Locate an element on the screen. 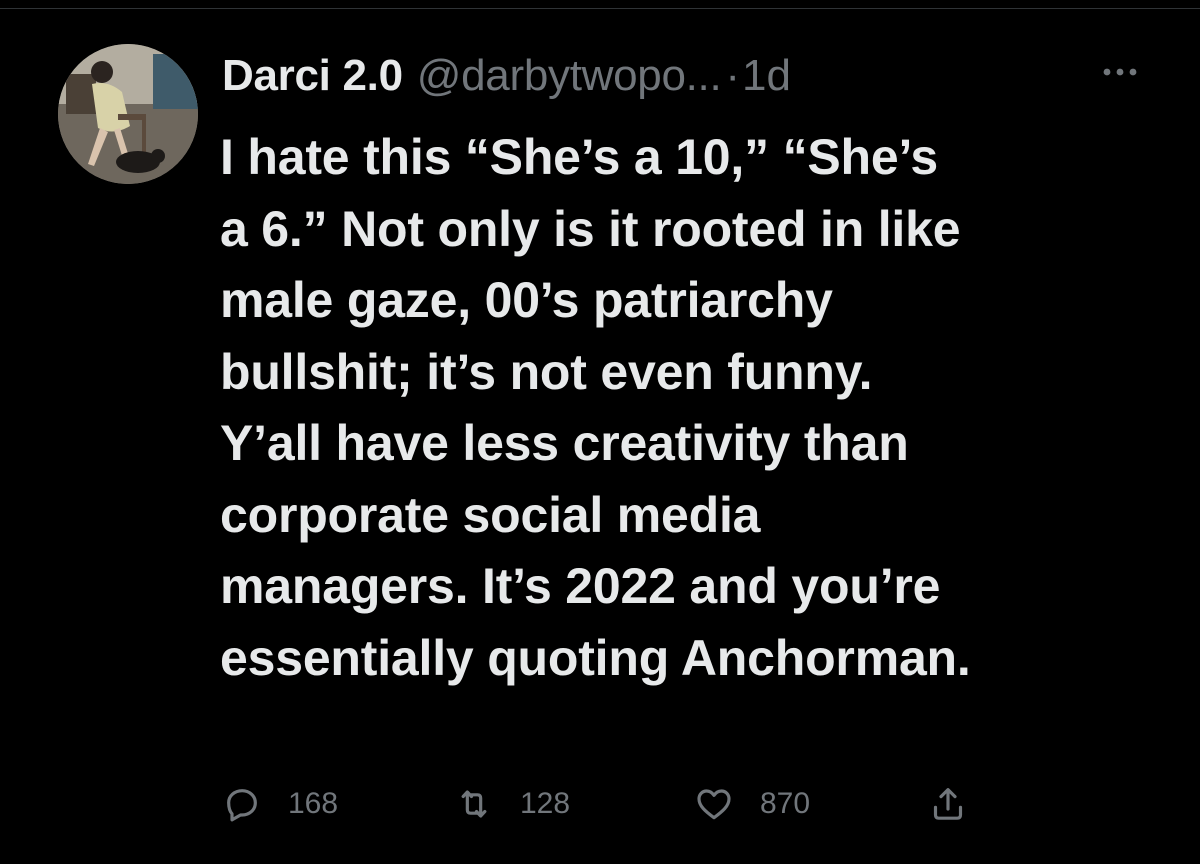 This screenshot has height=864, width=1200. share-button is located at coordinates (948, 804).